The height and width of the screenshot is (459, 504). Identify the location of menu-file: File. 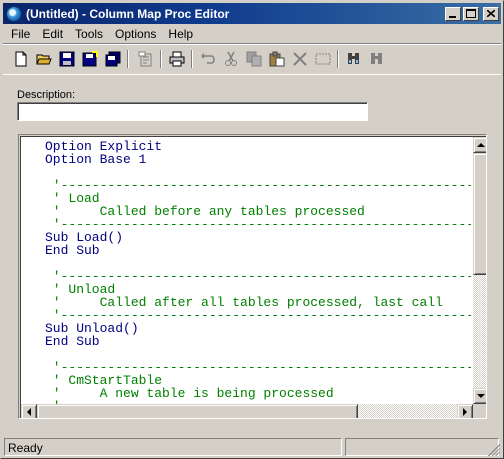
(19, 34).